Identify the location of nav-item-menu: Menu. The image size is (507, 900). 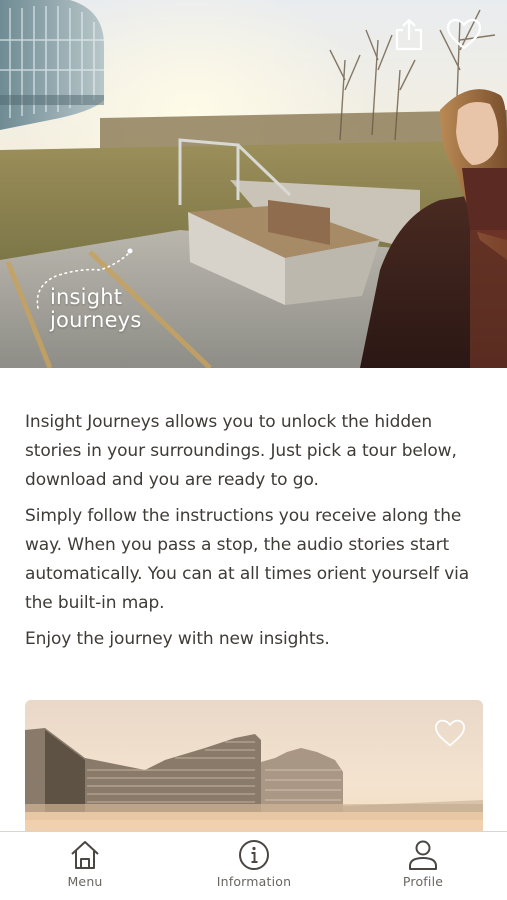
(85, 866).